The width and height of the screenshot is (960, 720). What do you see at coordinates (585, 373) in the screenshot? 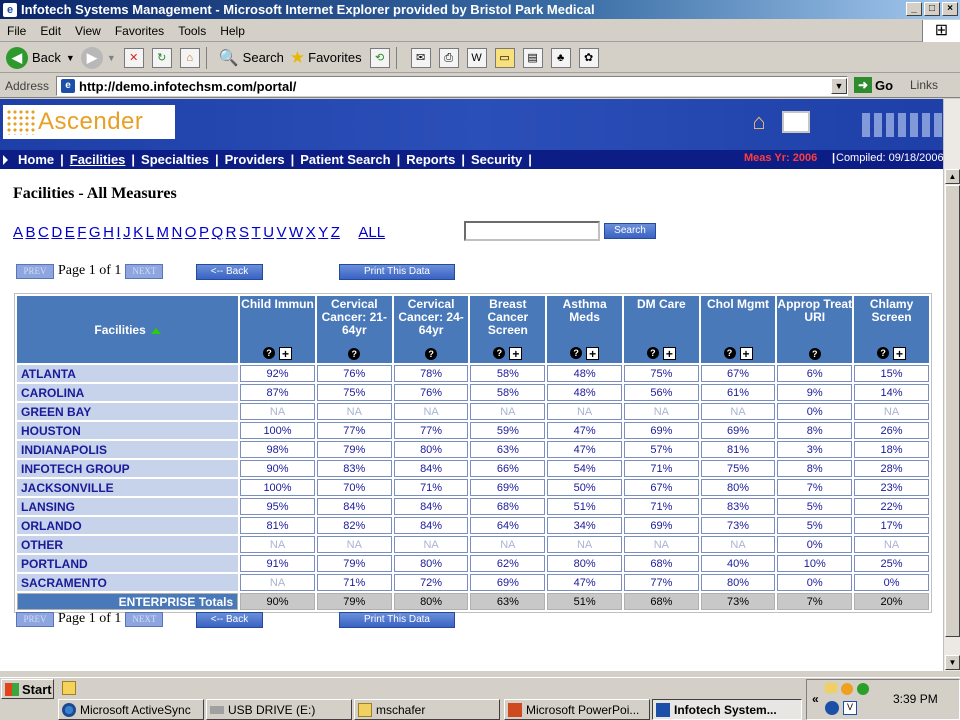
I see `measure-cell: 48%` at bounding box center [585, 373].